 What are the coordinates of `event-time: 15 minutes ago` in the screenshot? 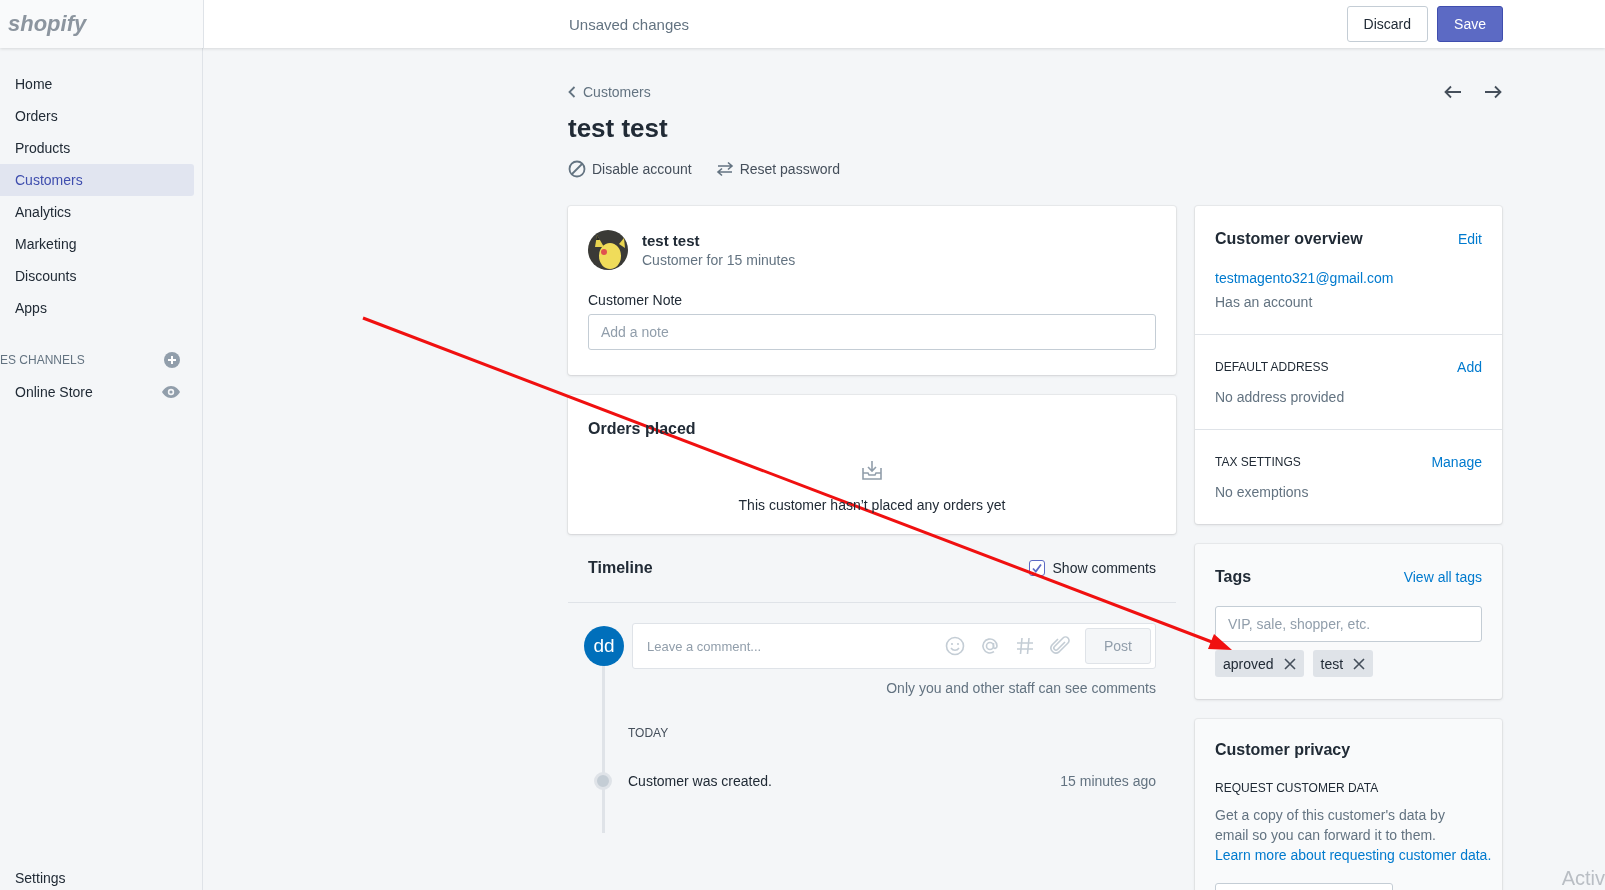 It's located at (1108, 781).